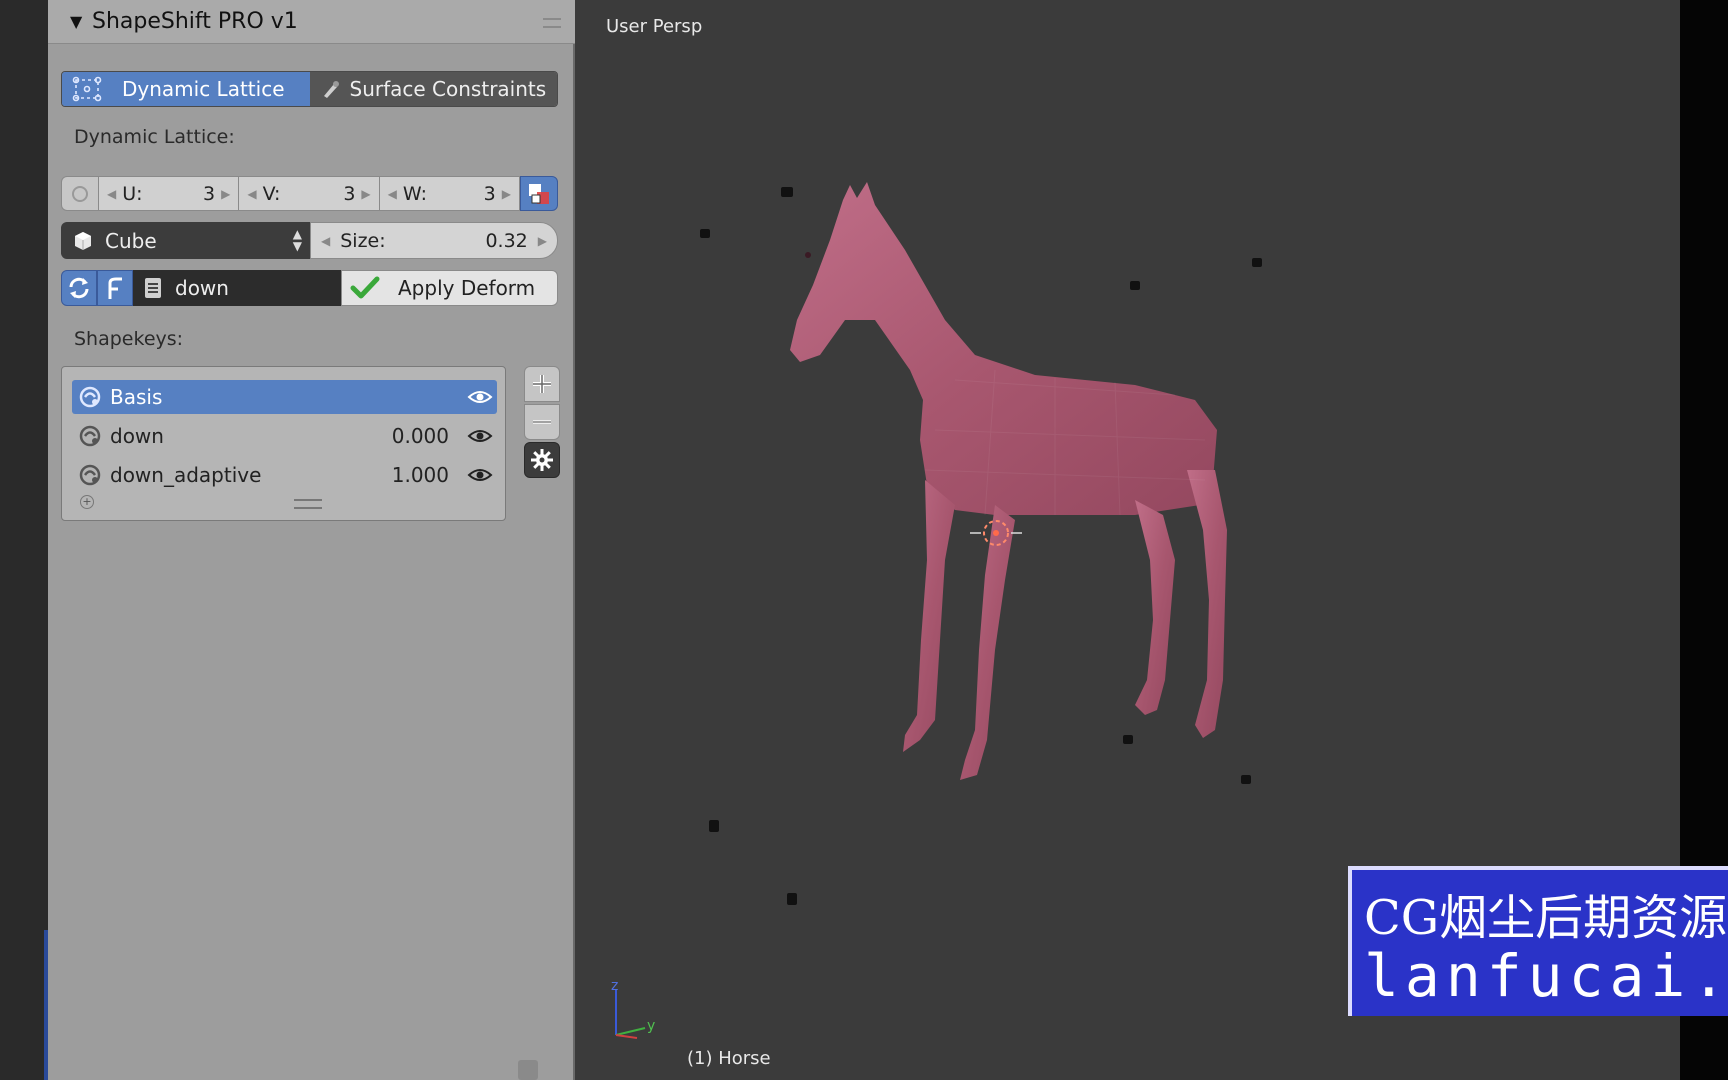  I want to click on hook-button, so click(115, 288).